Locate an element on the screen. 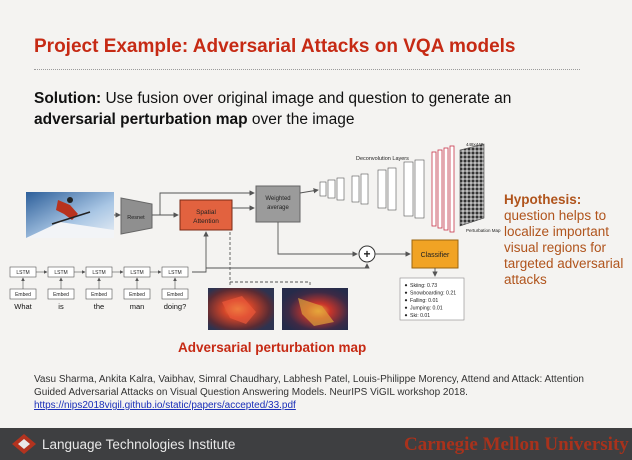  prediction-item: Snowboarding: 0.21 is located at coordinates (433, 294).